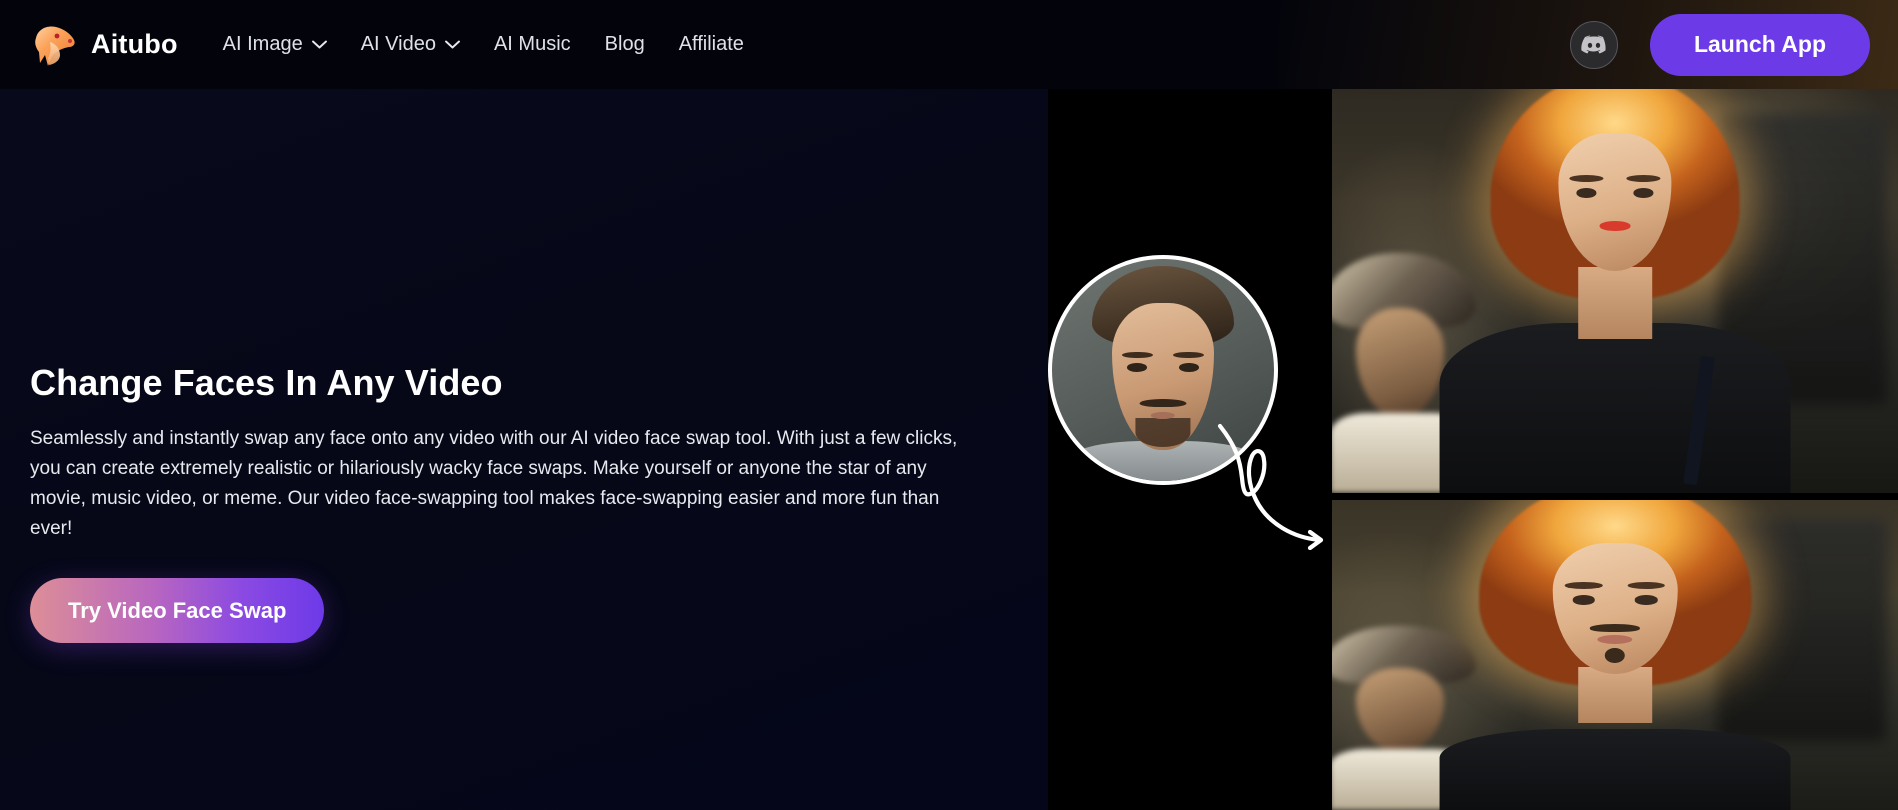 The width and height of the screenshot is (1898, 810). What do you see at coordinates (398, 44) in the screenshot?
I see `nav-item-label: AI Video` at bounding box center [398, 44].